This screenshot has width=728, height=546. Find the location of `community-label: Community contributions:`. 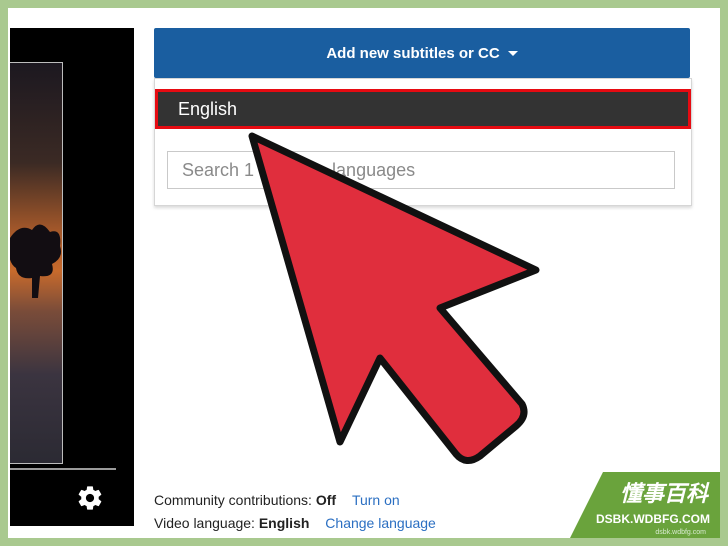

community-label: Community contributions: is located at coordinates (233, 500).